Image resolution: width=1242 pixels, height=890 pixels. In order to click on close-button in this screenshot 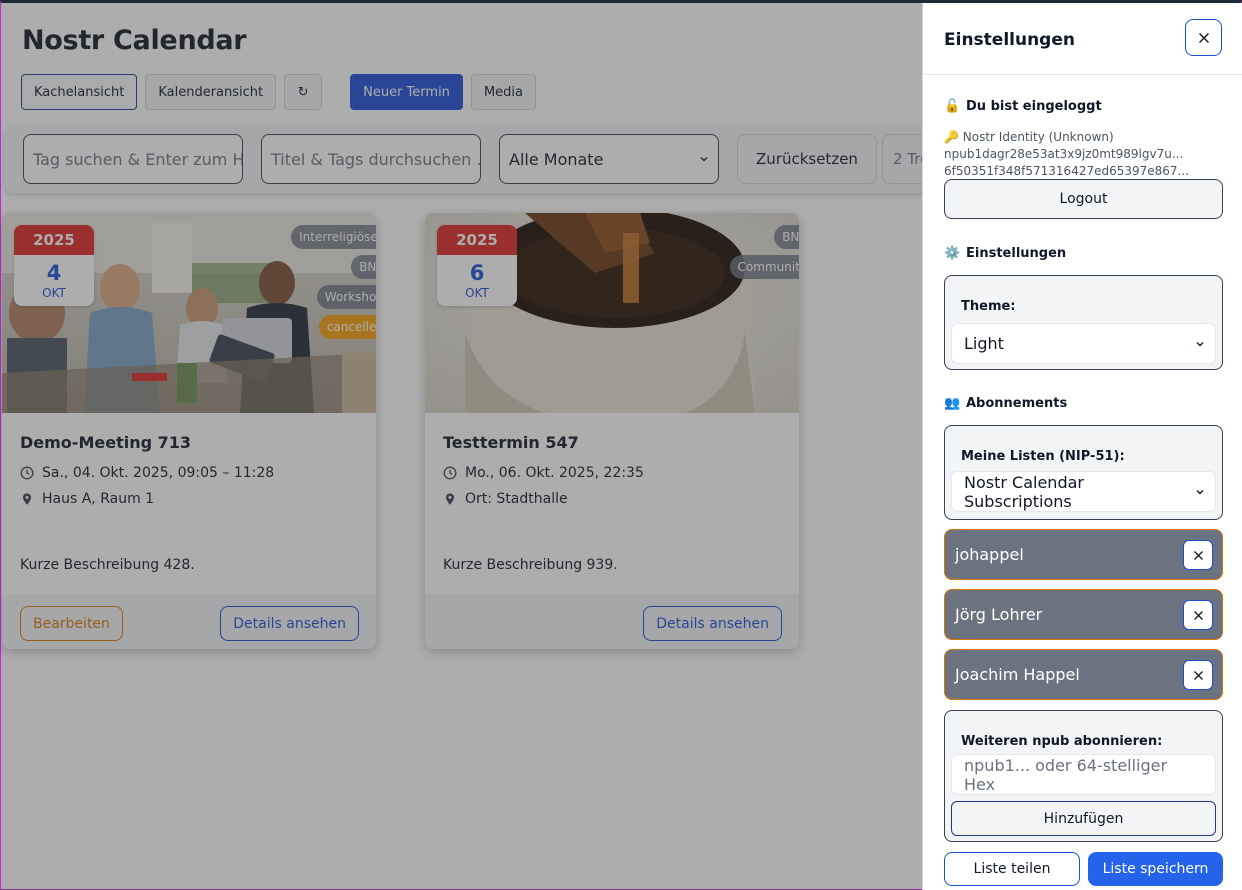, I will do `click(1203, 37)`.